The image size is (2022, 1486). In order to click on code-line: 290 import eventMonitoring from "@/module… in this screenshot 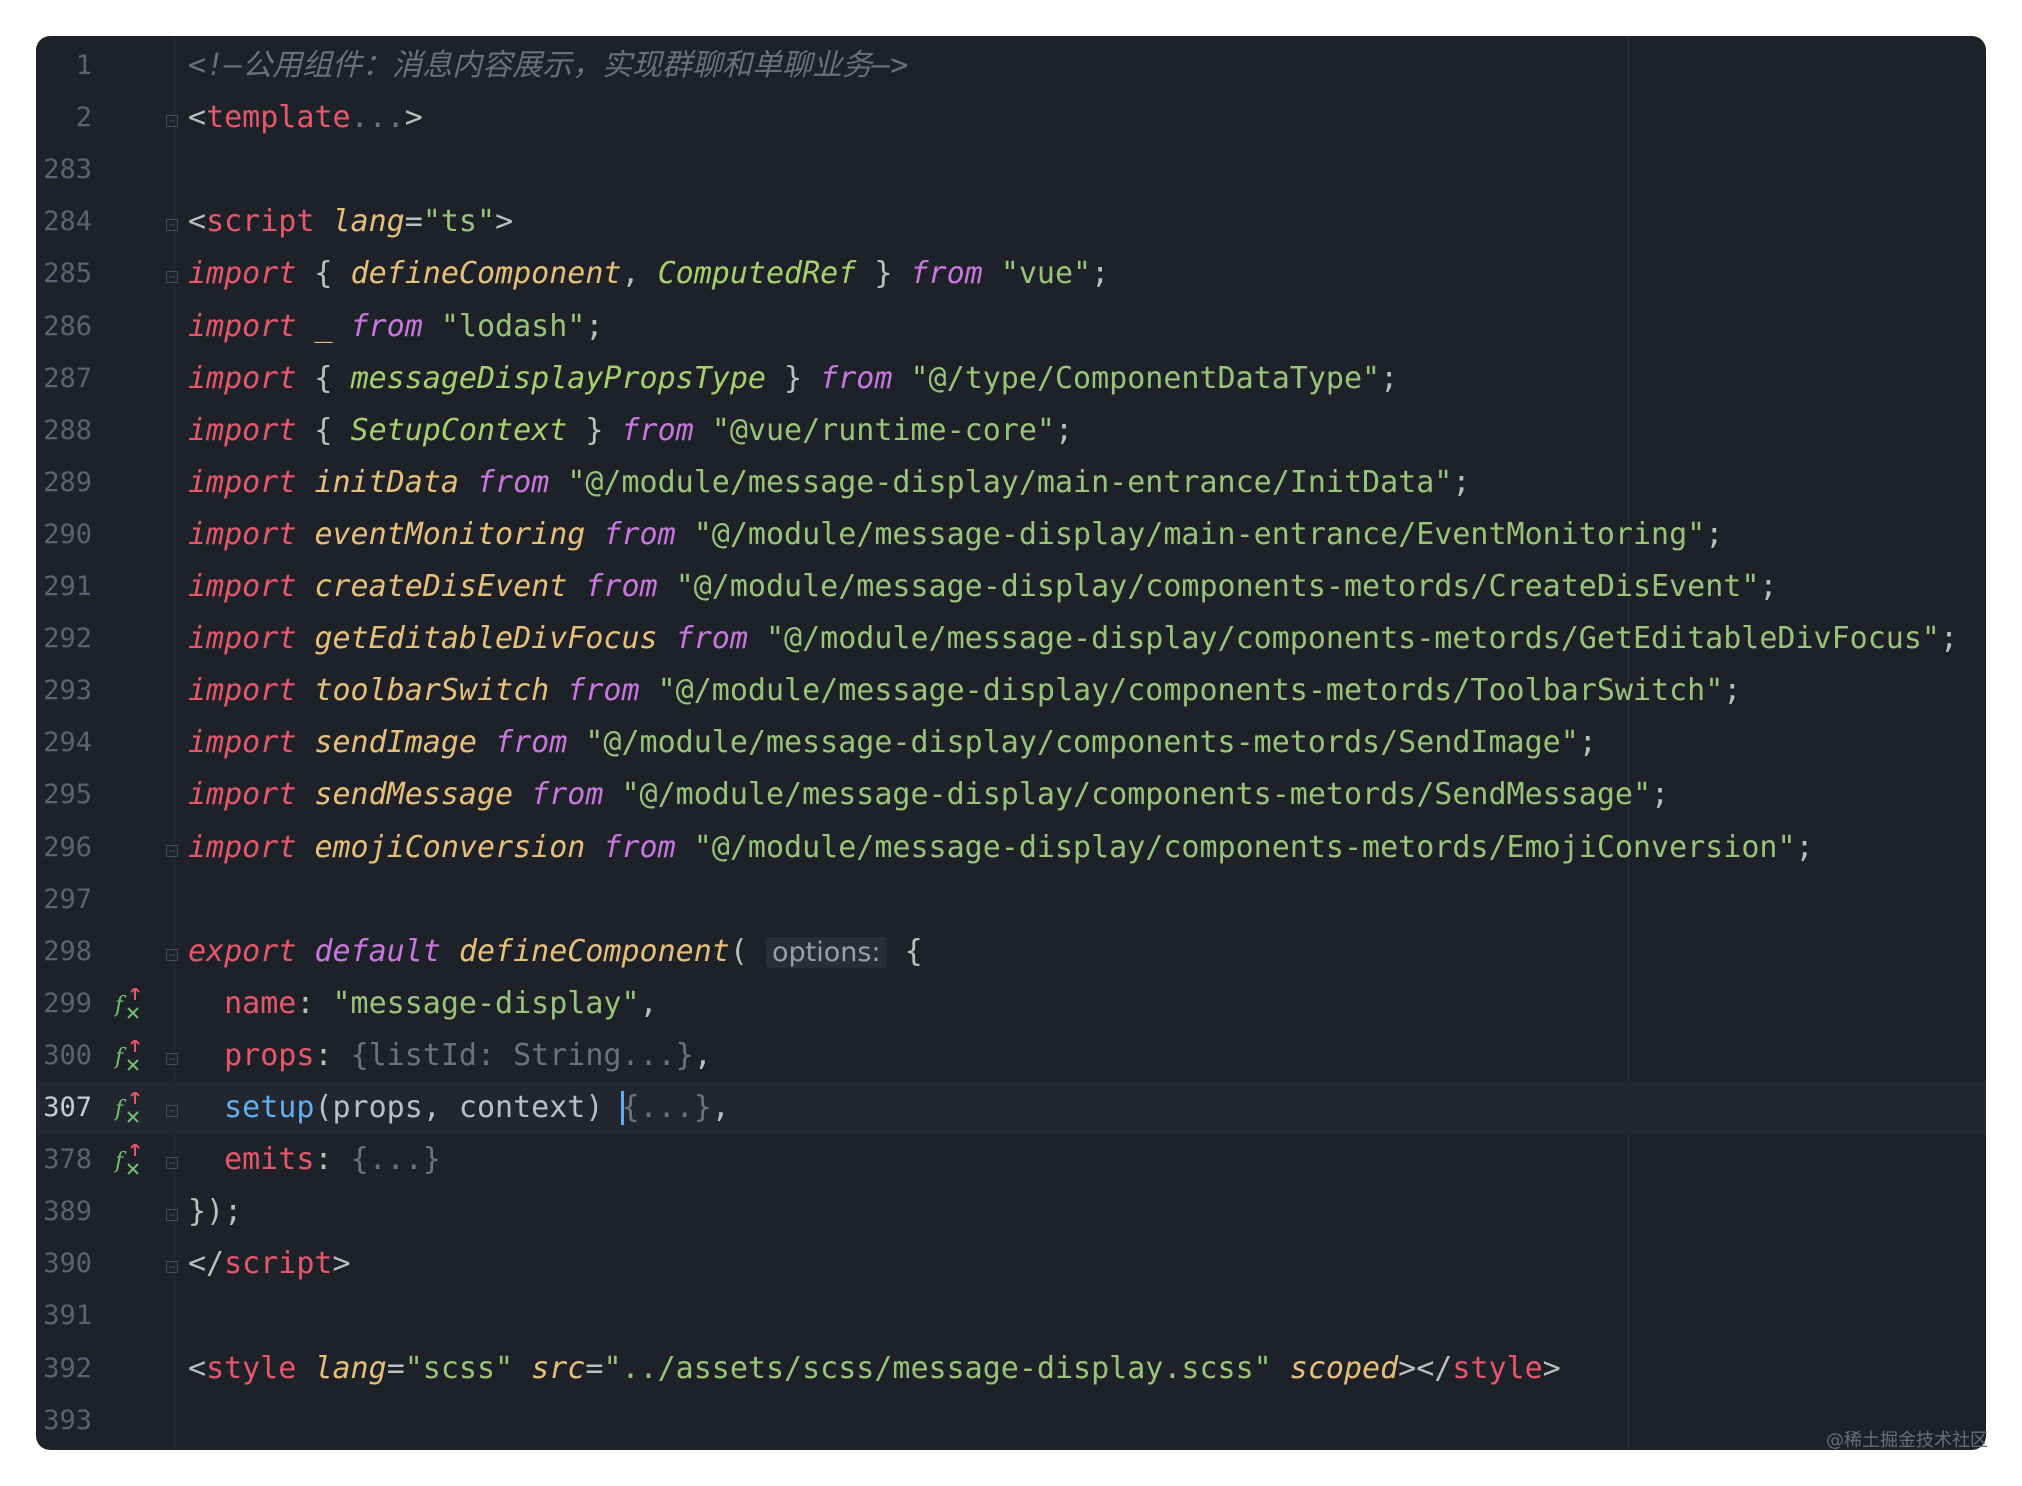, I will do `click(1011, 535)`.